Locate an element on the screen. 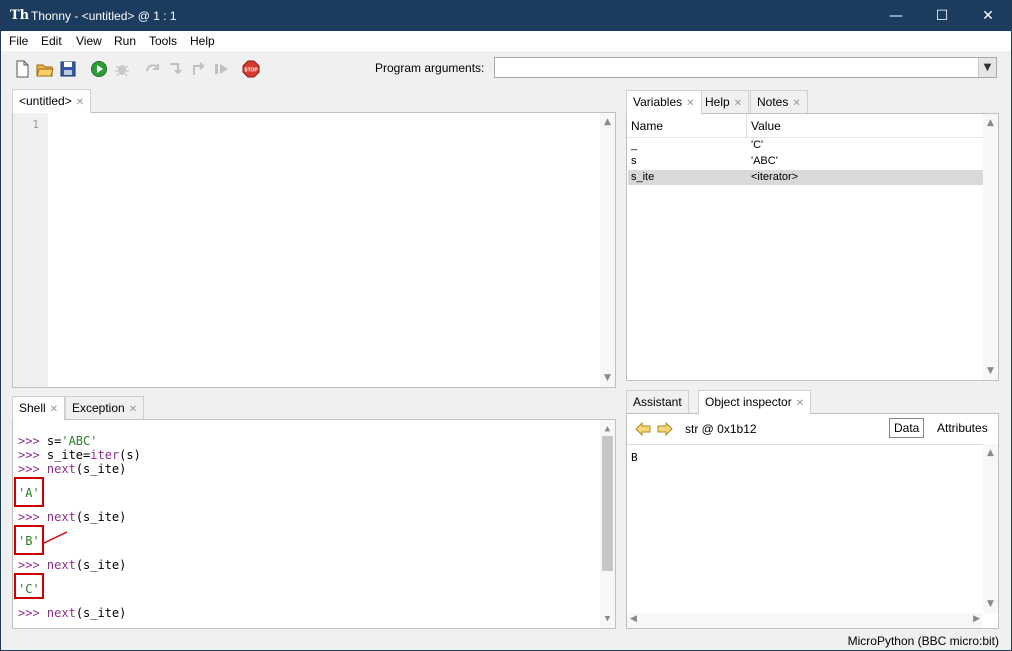  variables-scrollbar: ▲ ▼ is located at coordinates (990, 247).